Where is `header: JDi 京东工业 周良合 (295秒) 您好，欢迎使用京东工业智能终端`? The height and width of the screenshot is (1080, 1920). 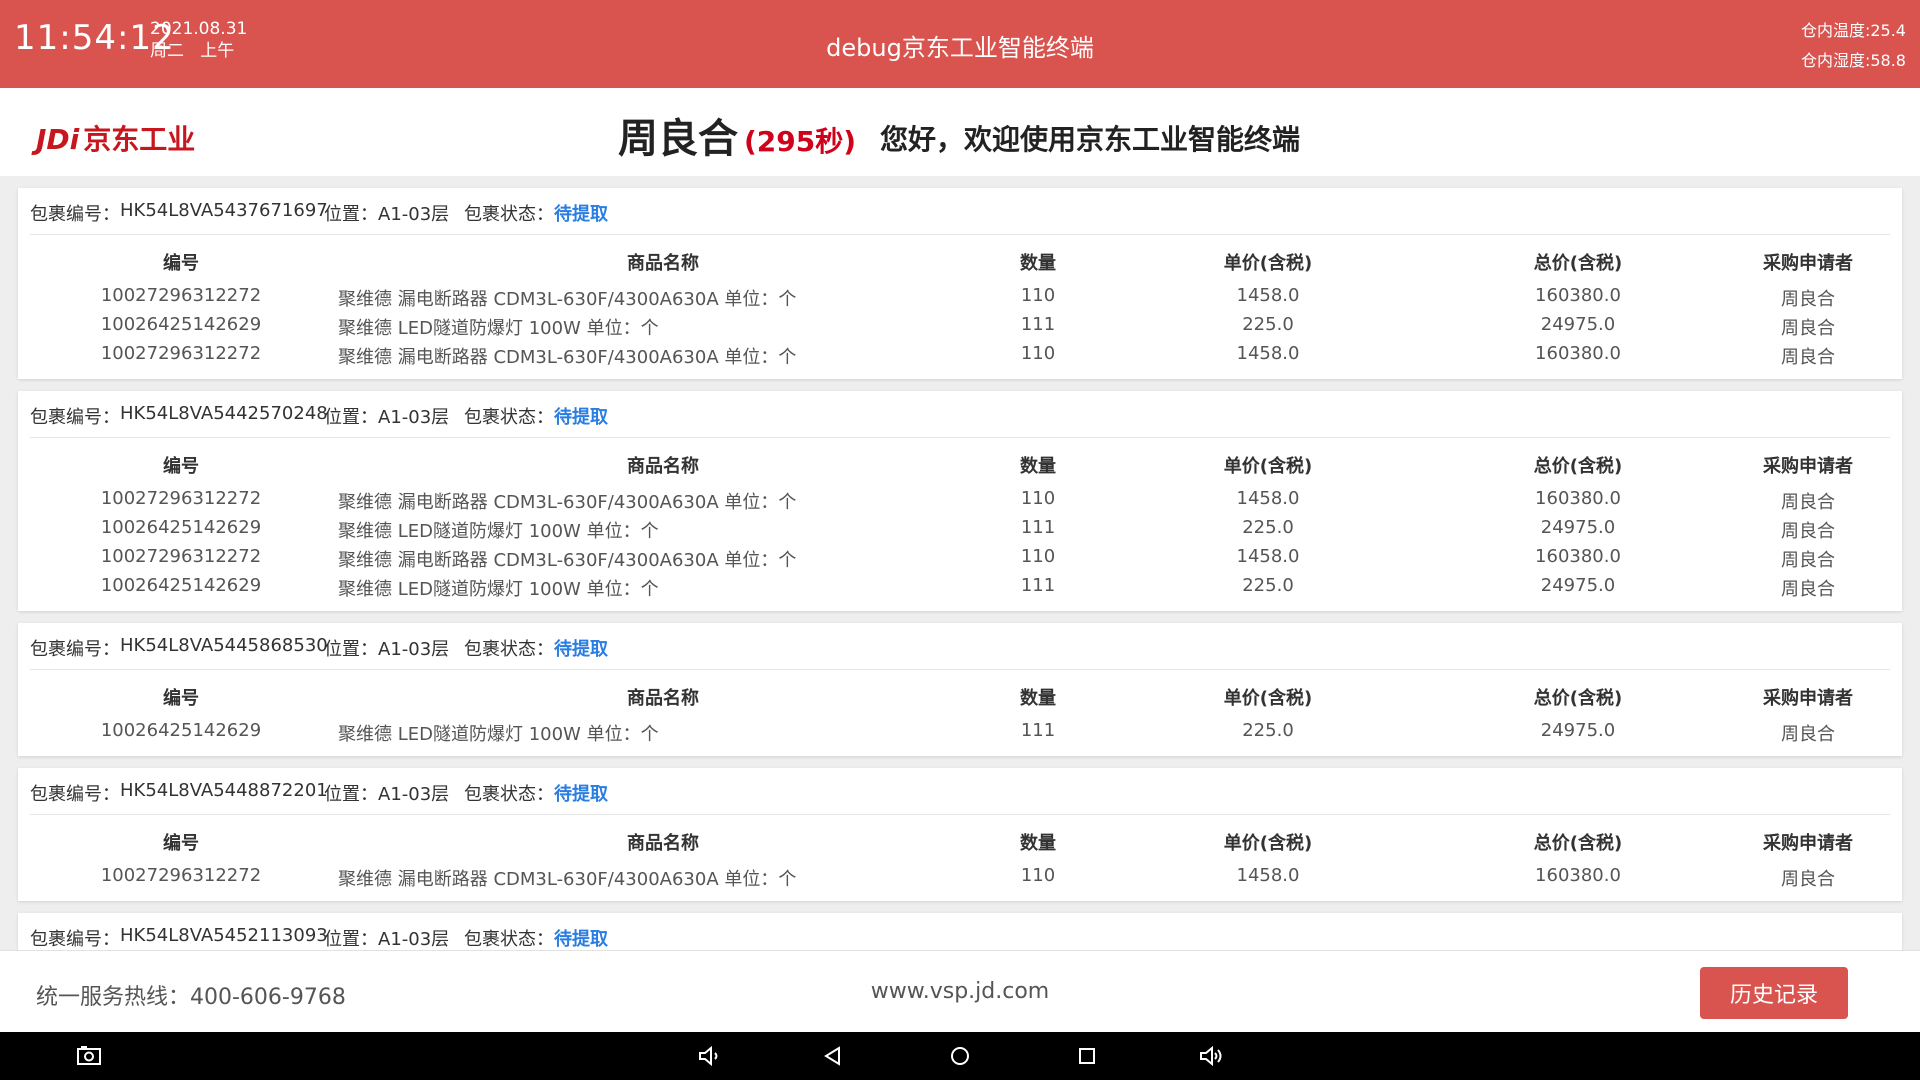
header: JDi 京东工业 周良合 (295秒) 您好，欢迎使用京东工业智能终端 is located at coordinates (960, 132).